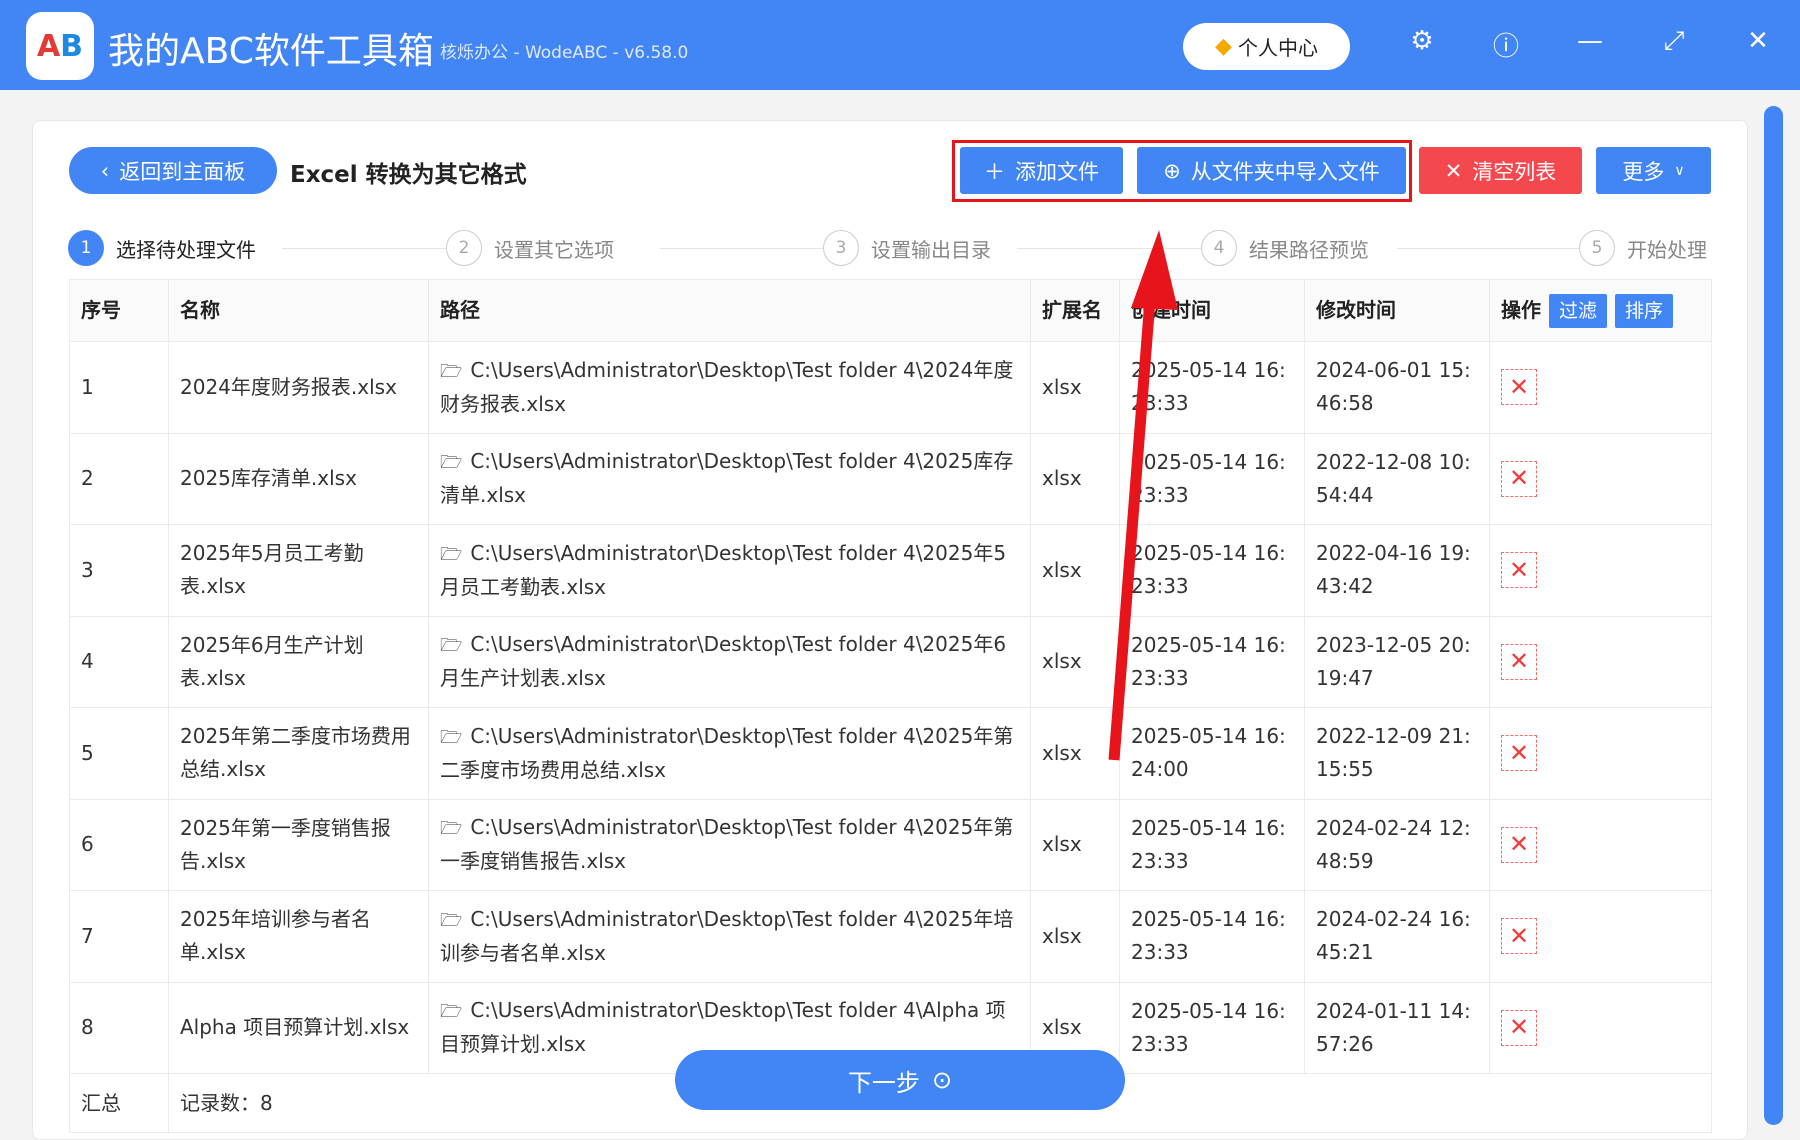 The image size is (1800, 1140). I want to click on row-name: 2025年6月生产计划表.xlsx, so click(298, 661).